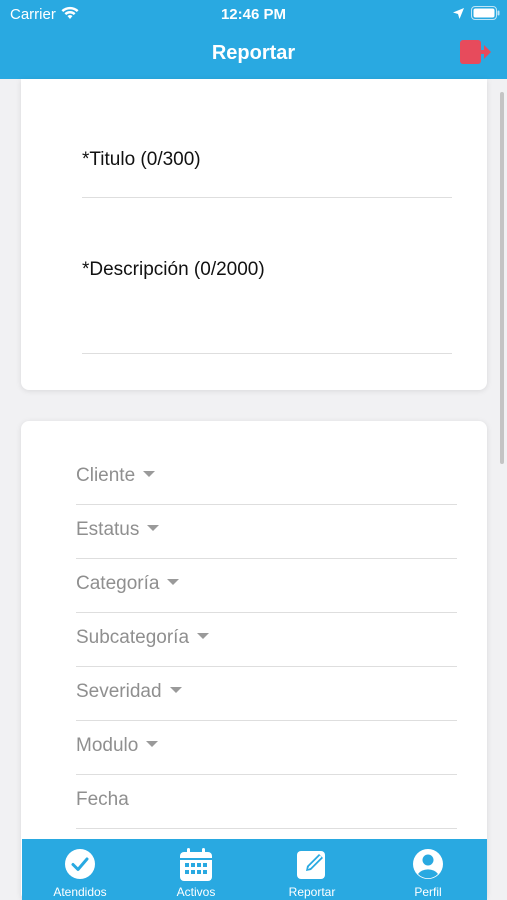  I want to click on check-circle-icon, so click(80, 864).